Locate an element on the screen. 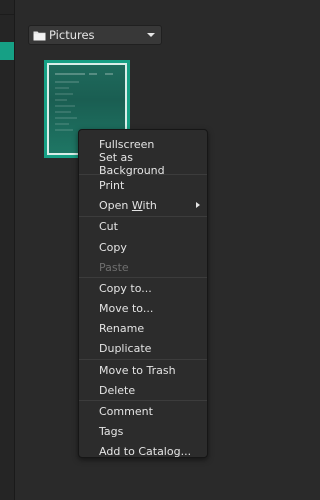  sidebar-pane is located at coordinates (7, 250).